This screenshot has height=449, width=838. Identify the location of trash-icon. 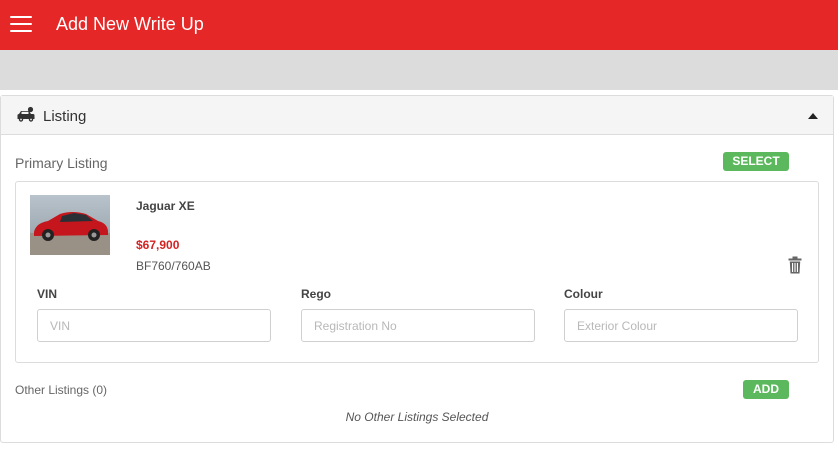
(795, 265).